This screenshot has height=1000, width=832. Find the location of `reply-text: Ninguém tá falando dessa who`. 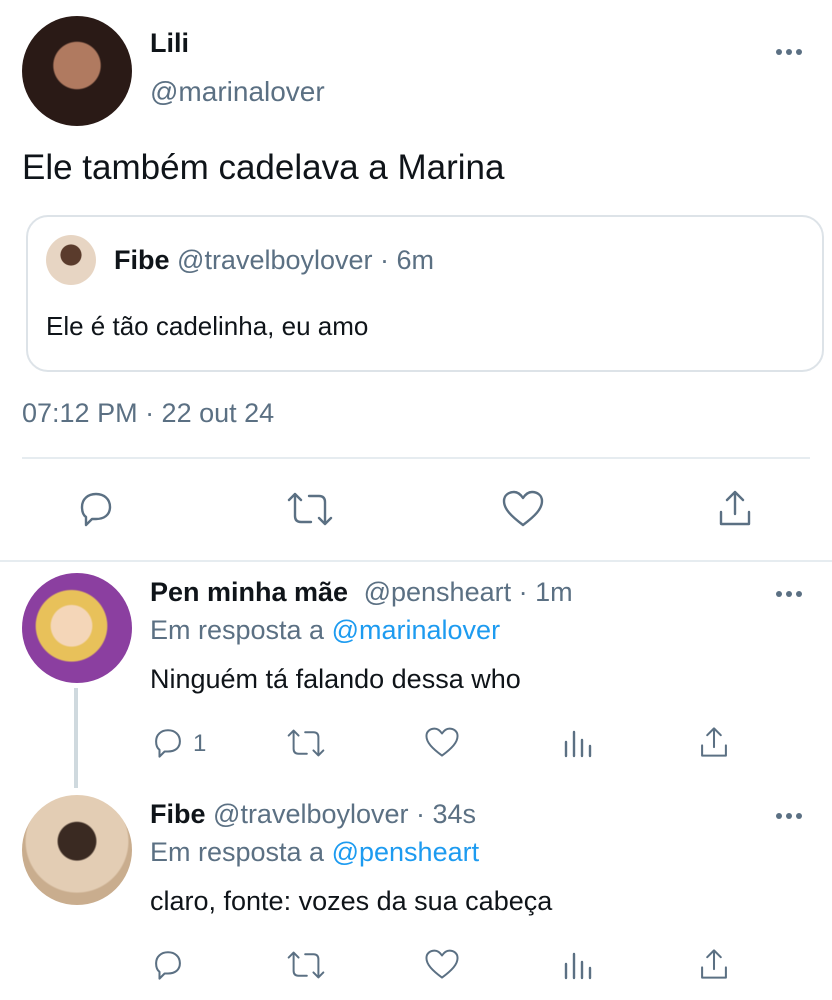

reply-text: Ninguém tá falando dessa who is located at coordinates (335, 679).